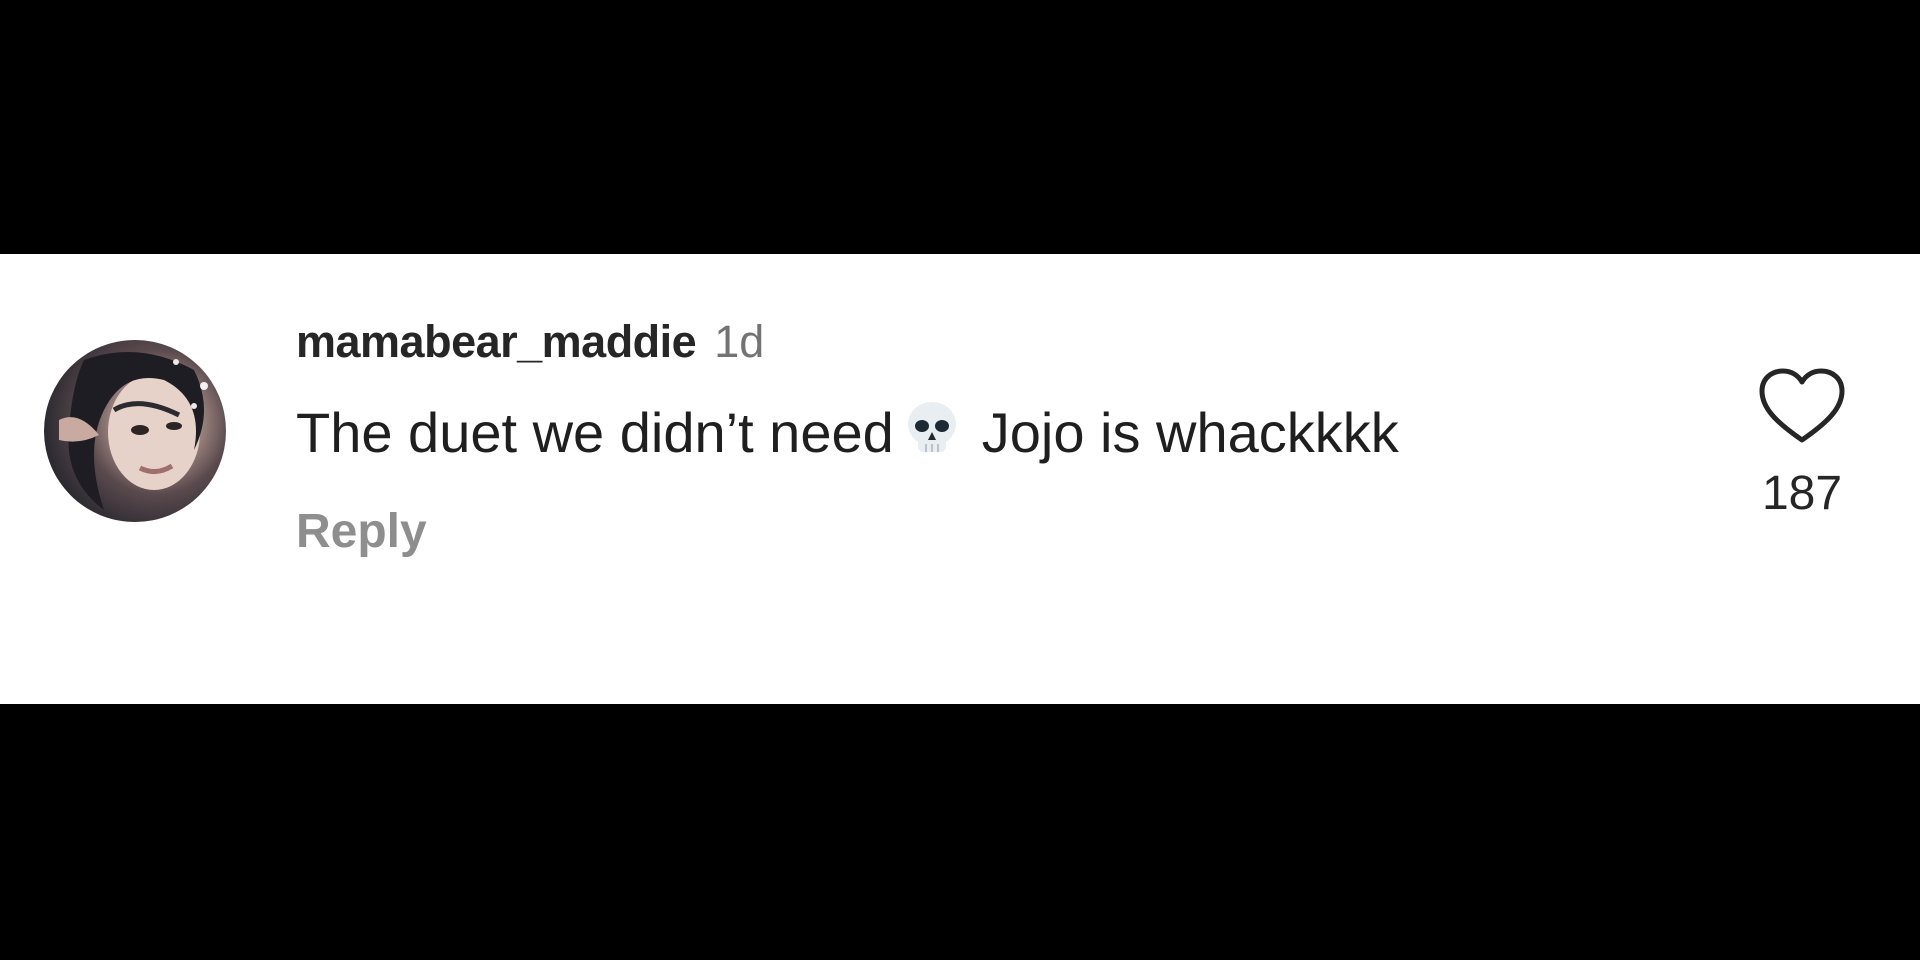 The image size is (1920, 960). I want to click on like-area: 187, so click(1802, 443).